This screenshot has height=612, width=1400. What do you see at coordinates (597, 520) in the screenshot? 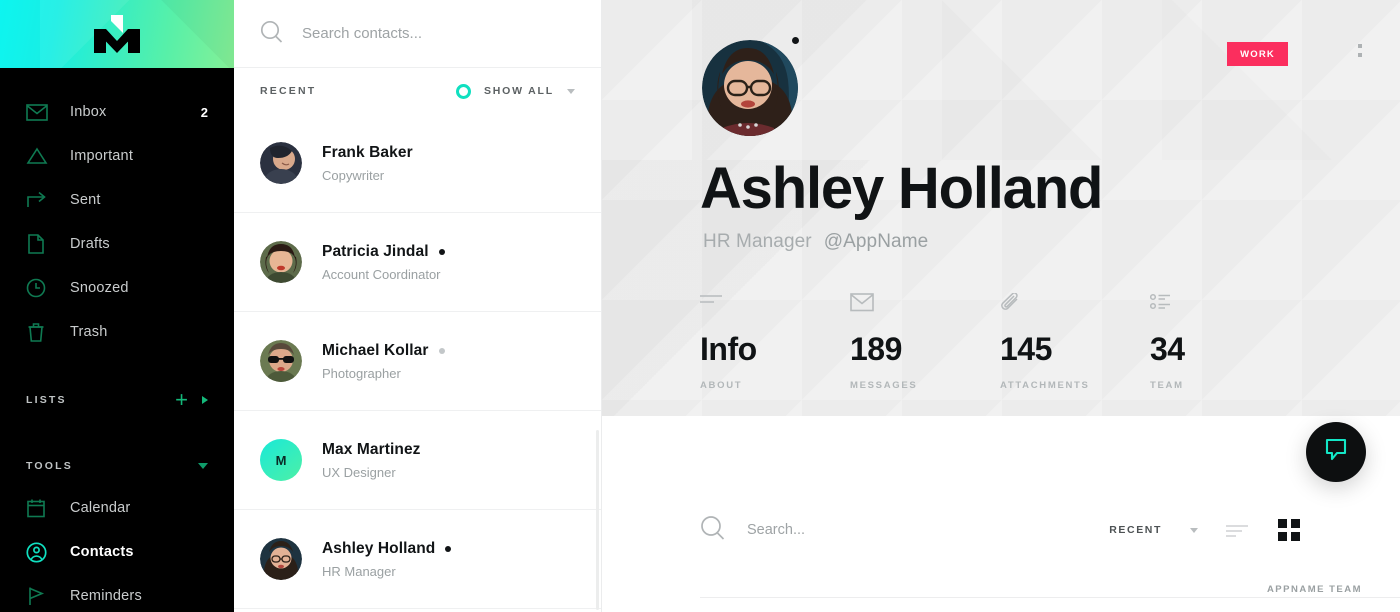
I see `scrollbar` at bounding box center [597, 520].